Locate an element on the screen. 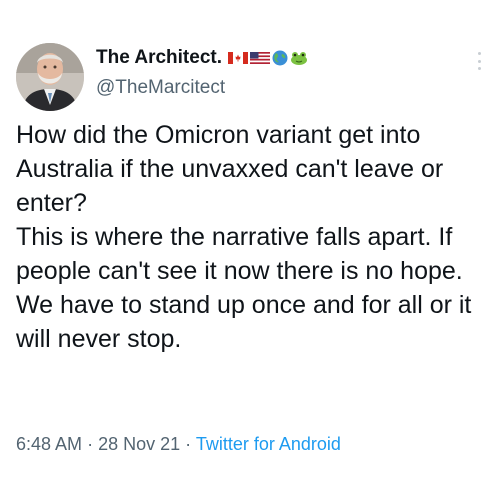  usa-flag-icon is located at coordinates (260, 58).